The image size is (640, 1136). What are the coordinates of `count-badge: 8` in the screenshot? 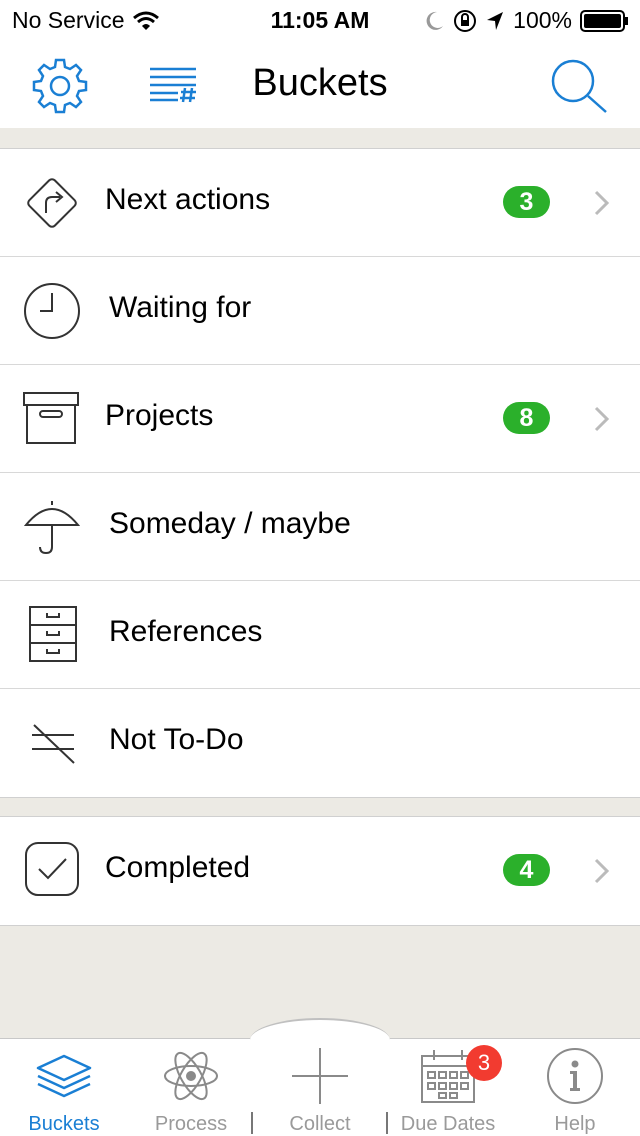 It's located at (526, 418).